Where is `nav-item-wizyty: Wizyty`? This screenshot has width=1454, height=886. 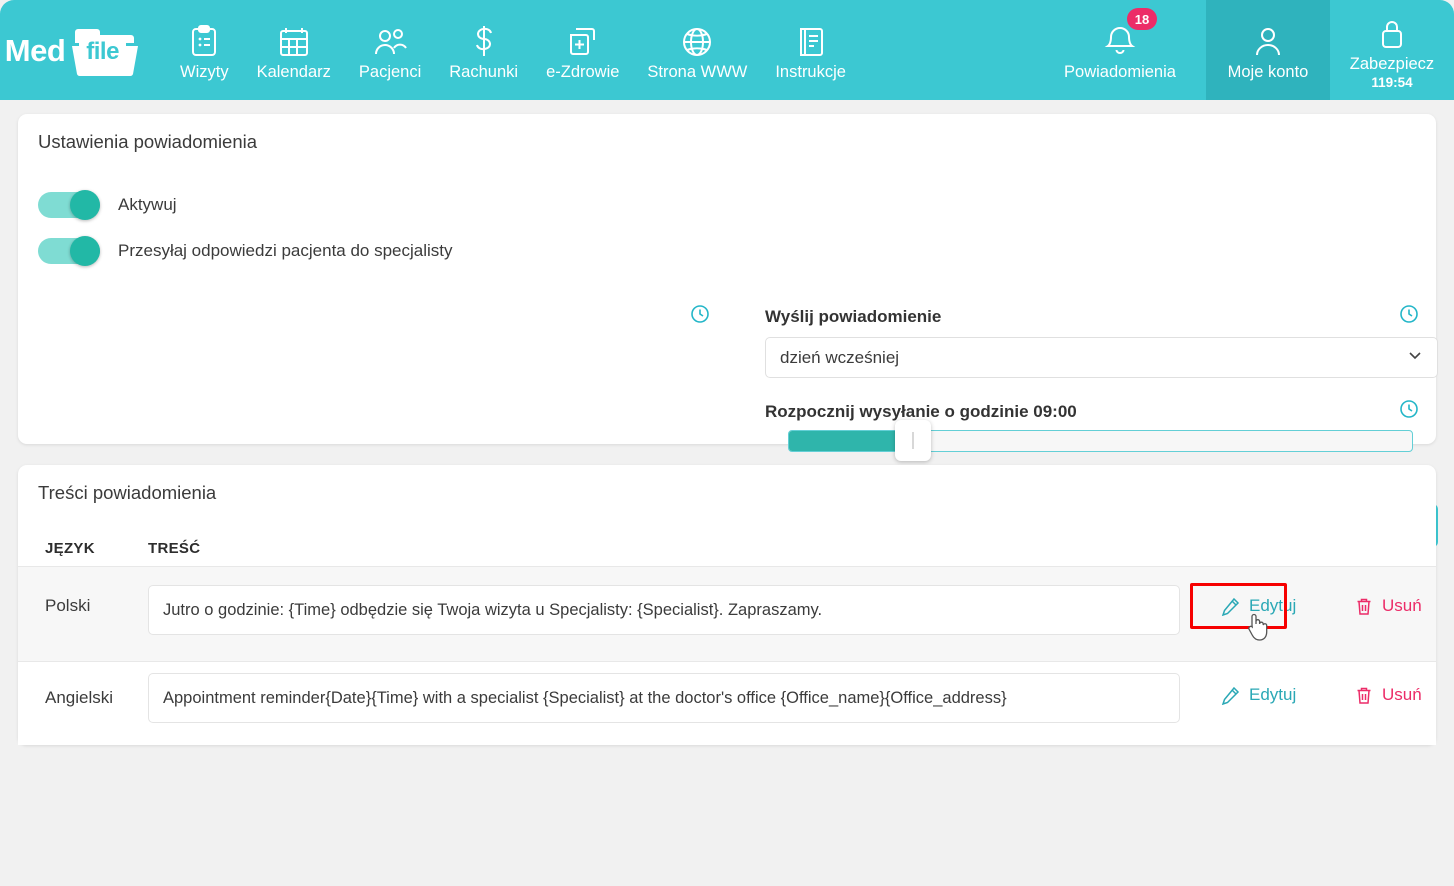
nav-item-wizyty: Wizyty is located at coordinates (204, 50).